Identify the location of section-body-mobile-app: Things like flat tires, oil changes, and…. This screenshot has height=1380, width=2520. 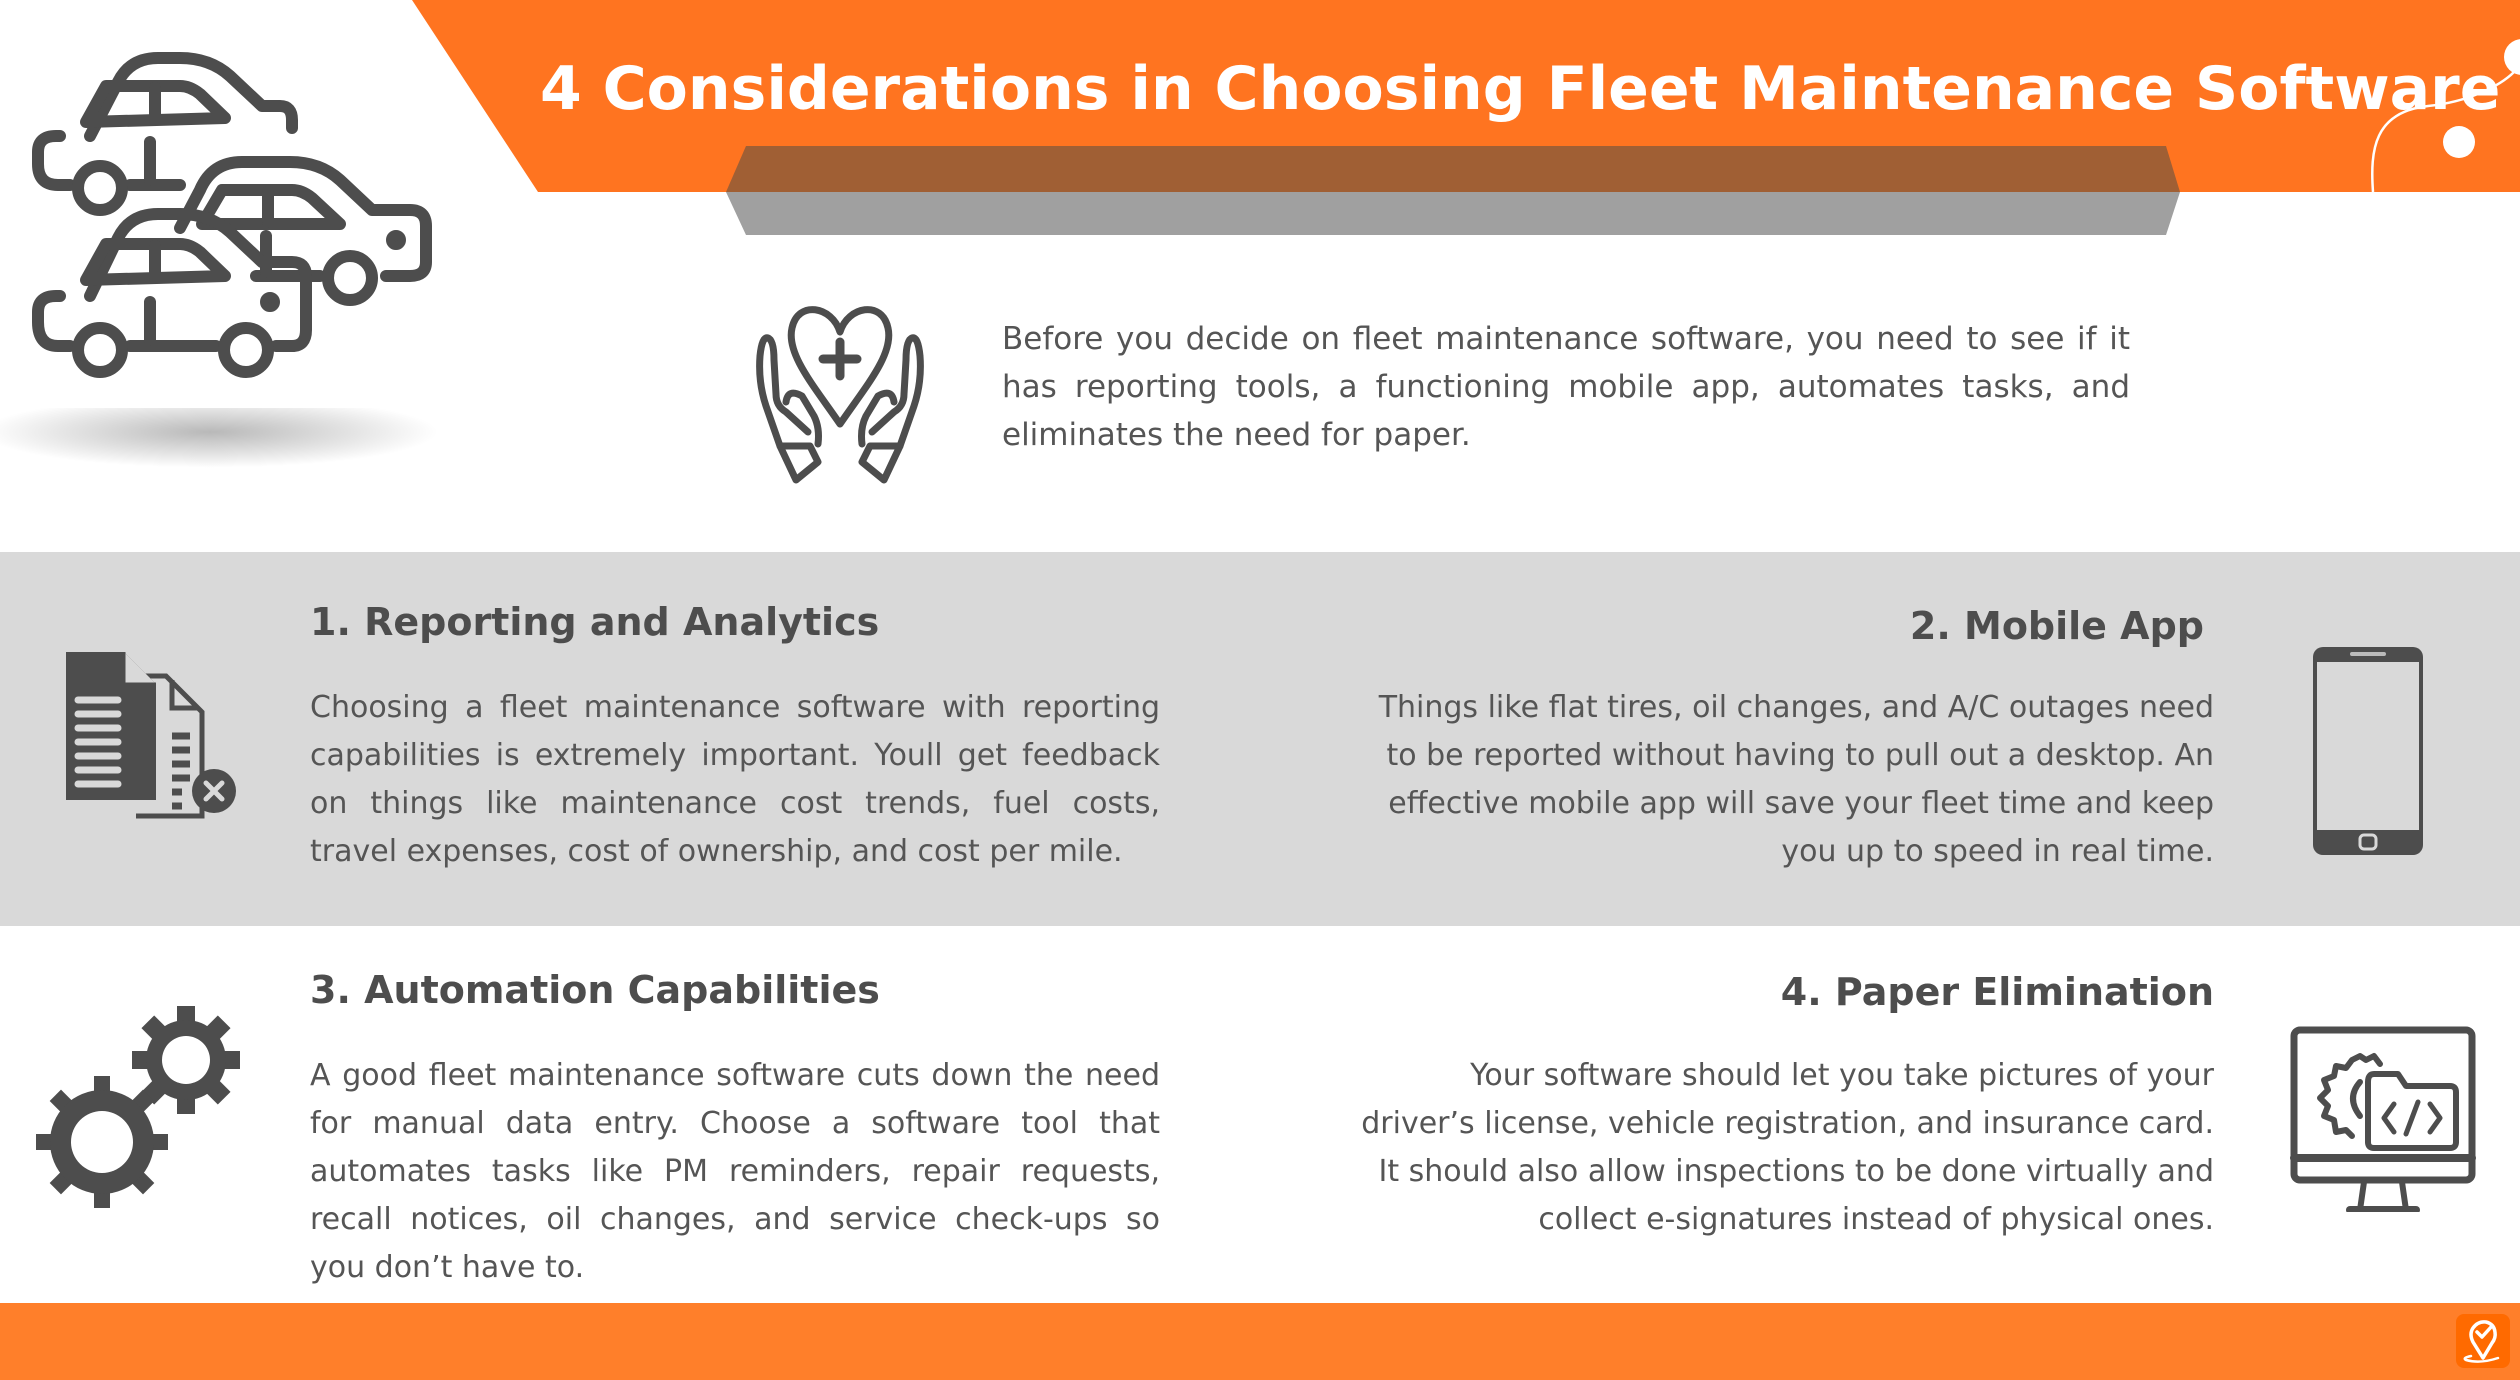
(1796, 779).